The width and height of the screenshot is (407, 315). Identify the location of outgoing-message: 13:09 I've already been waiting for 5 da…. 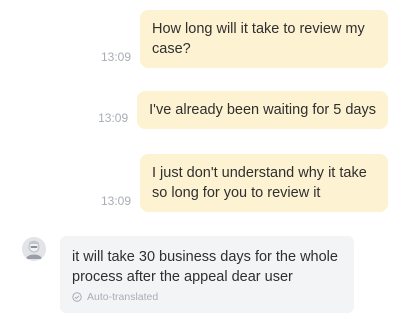
(243, 110).